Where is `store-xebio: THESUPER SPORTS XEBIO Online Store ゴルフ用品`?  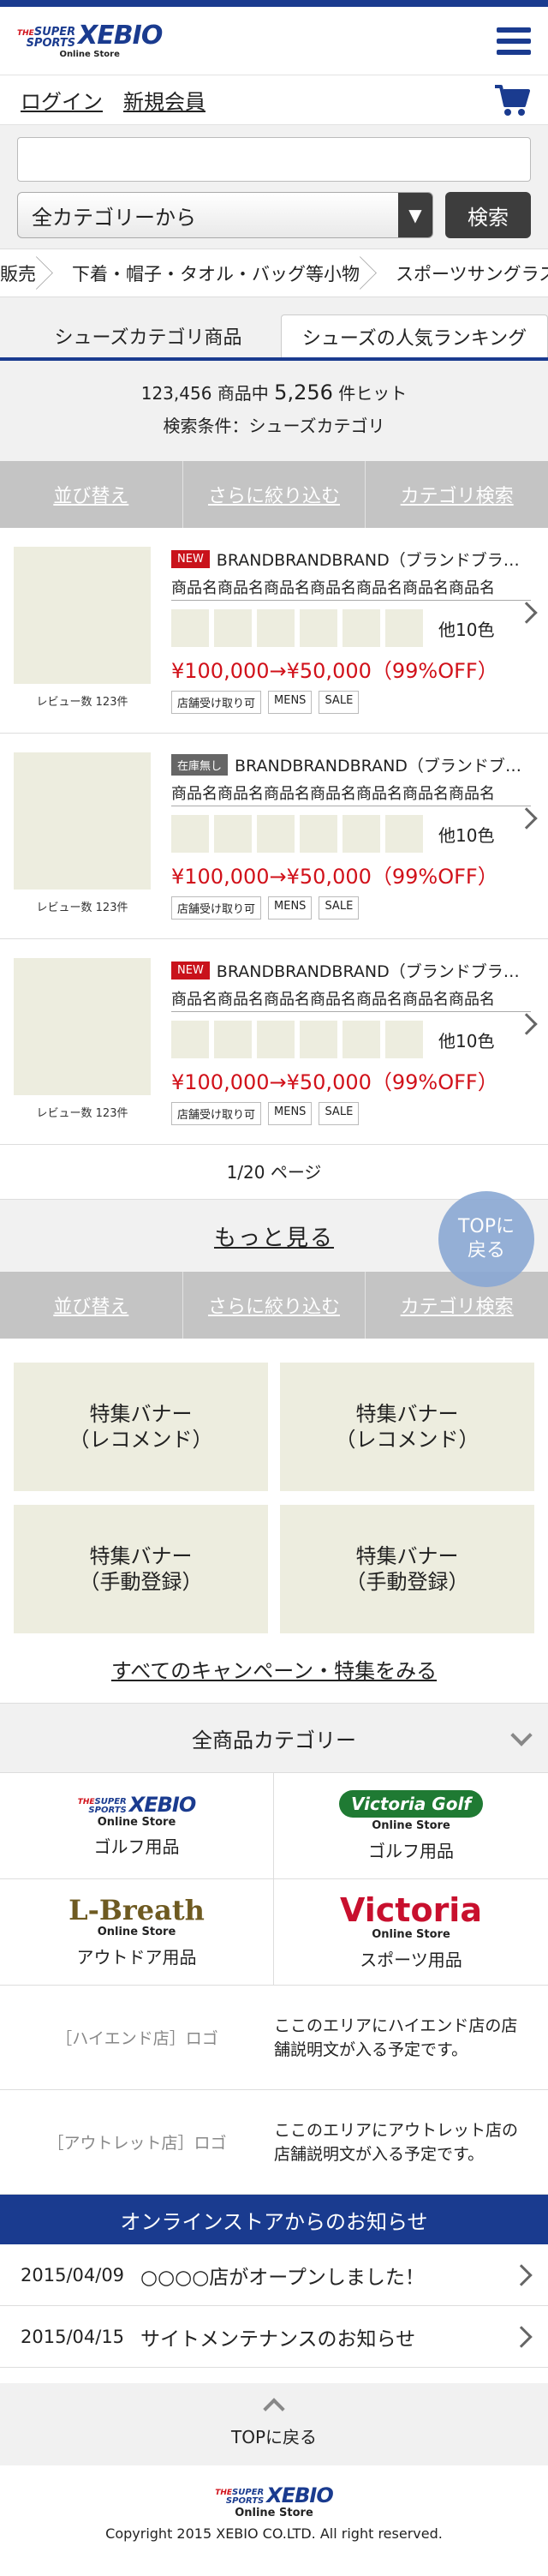 store-xebio: THESUPER SPORTS XEBIO Online Store ゴルフ用品 is located at coordinates (137, 1826).